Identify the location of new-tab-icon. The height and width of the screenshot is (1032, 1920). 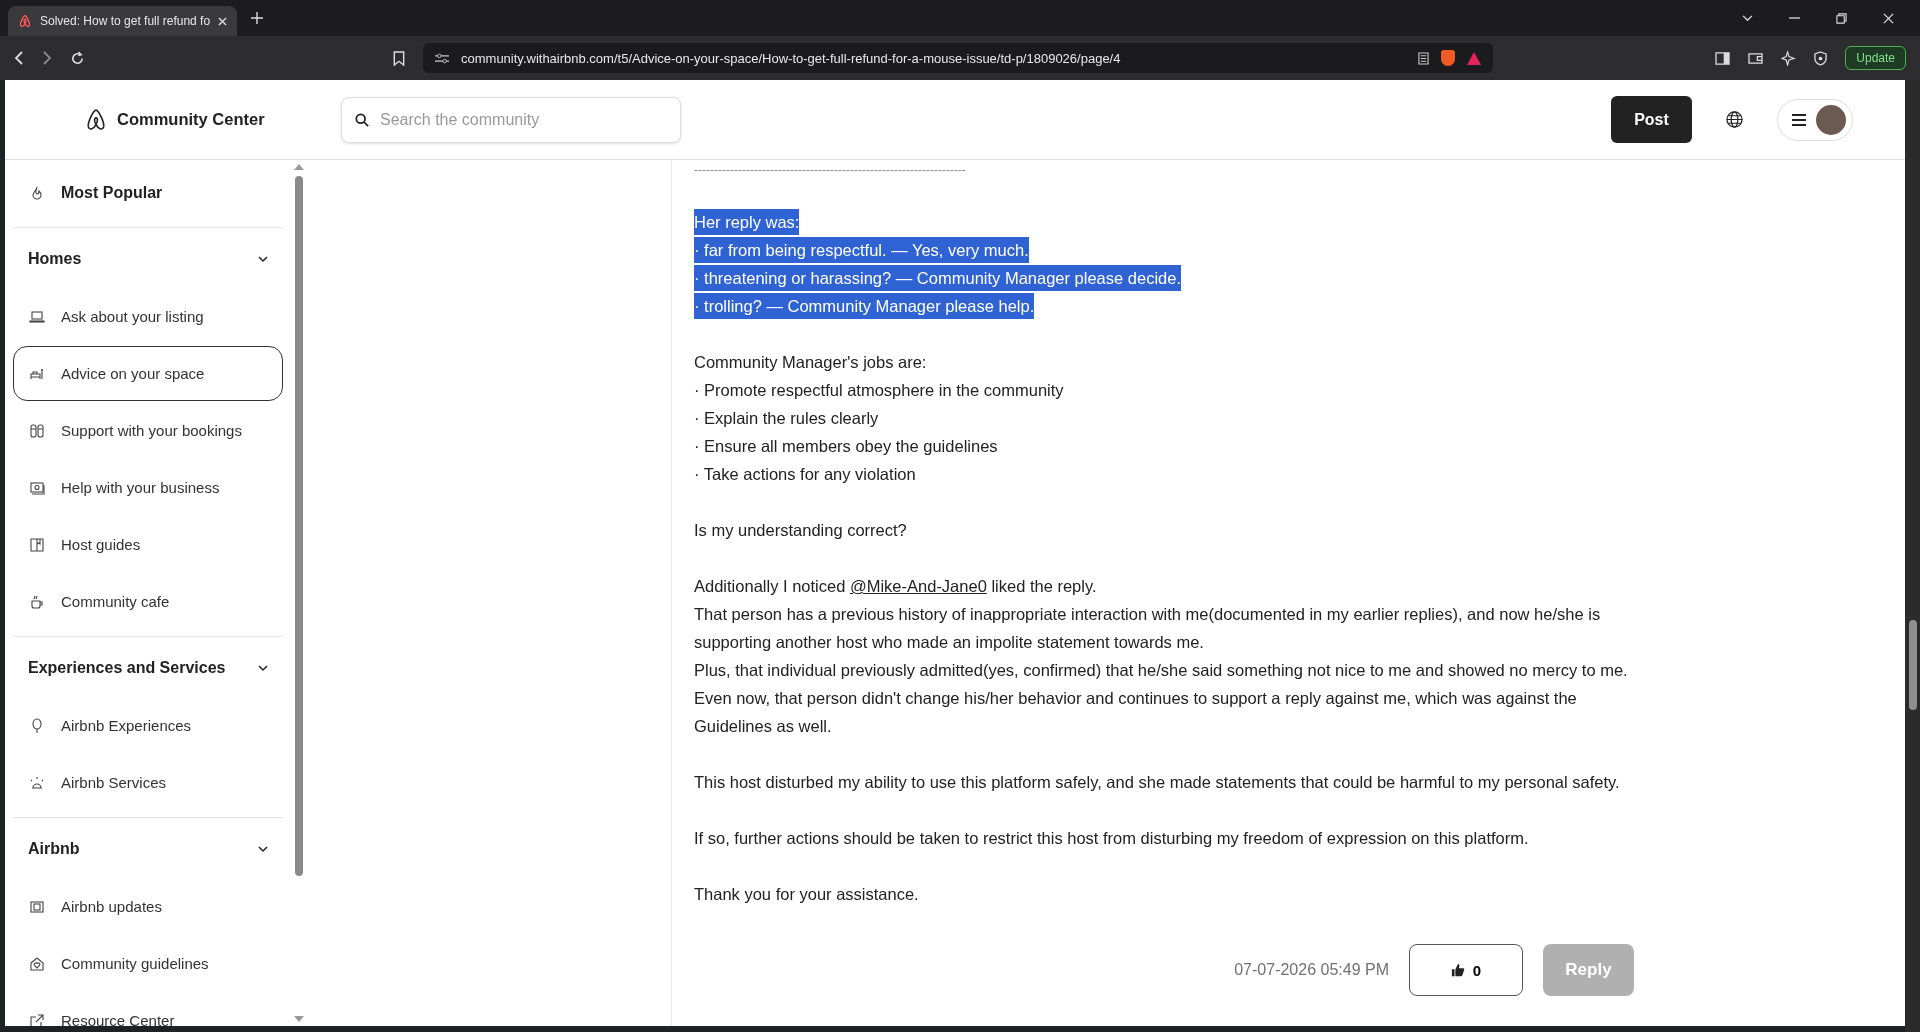
(257, 18).